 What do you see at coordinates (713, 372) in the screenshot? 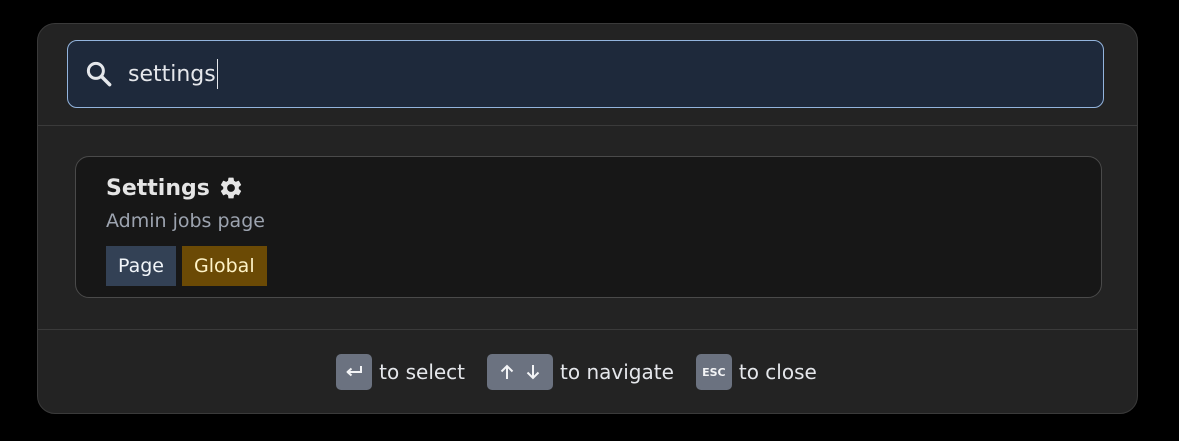
I see `esc-key: ESC` at bounding box center [713, 372].